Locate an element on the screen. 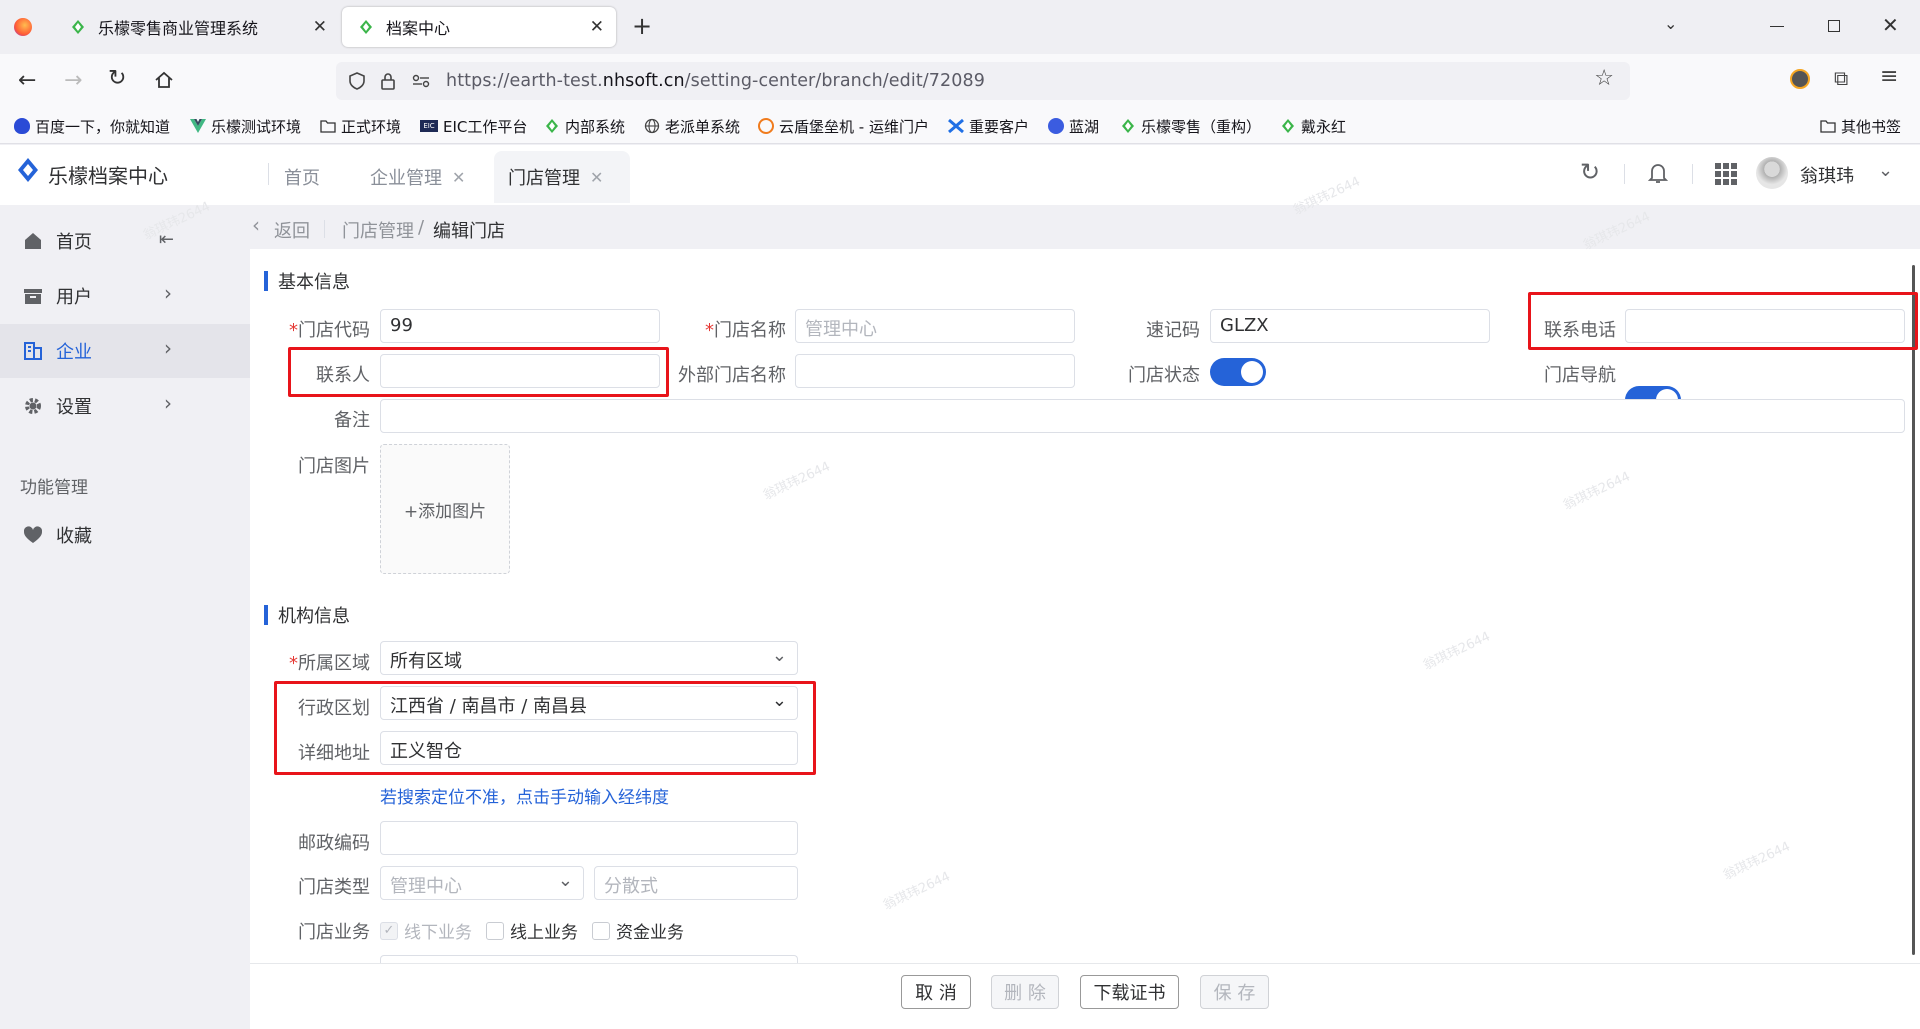  app-tab-enterprise: 企业管理 ✕ is located at coordinates (425, 177).